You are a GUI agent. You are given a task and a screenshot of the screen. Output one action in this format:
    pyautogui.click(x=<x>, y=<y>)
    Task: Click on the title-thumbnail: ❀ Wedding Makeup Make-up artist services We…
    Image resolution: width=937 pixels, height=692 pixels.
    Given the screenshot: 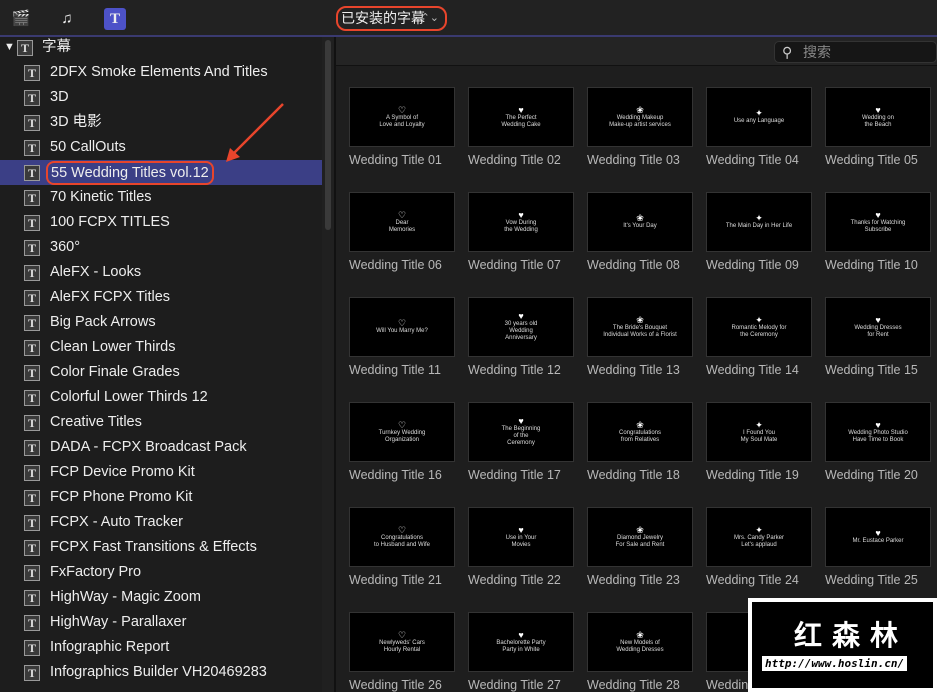 What is the action you would take?
    pyautogui.click(x=640, y=127)
    